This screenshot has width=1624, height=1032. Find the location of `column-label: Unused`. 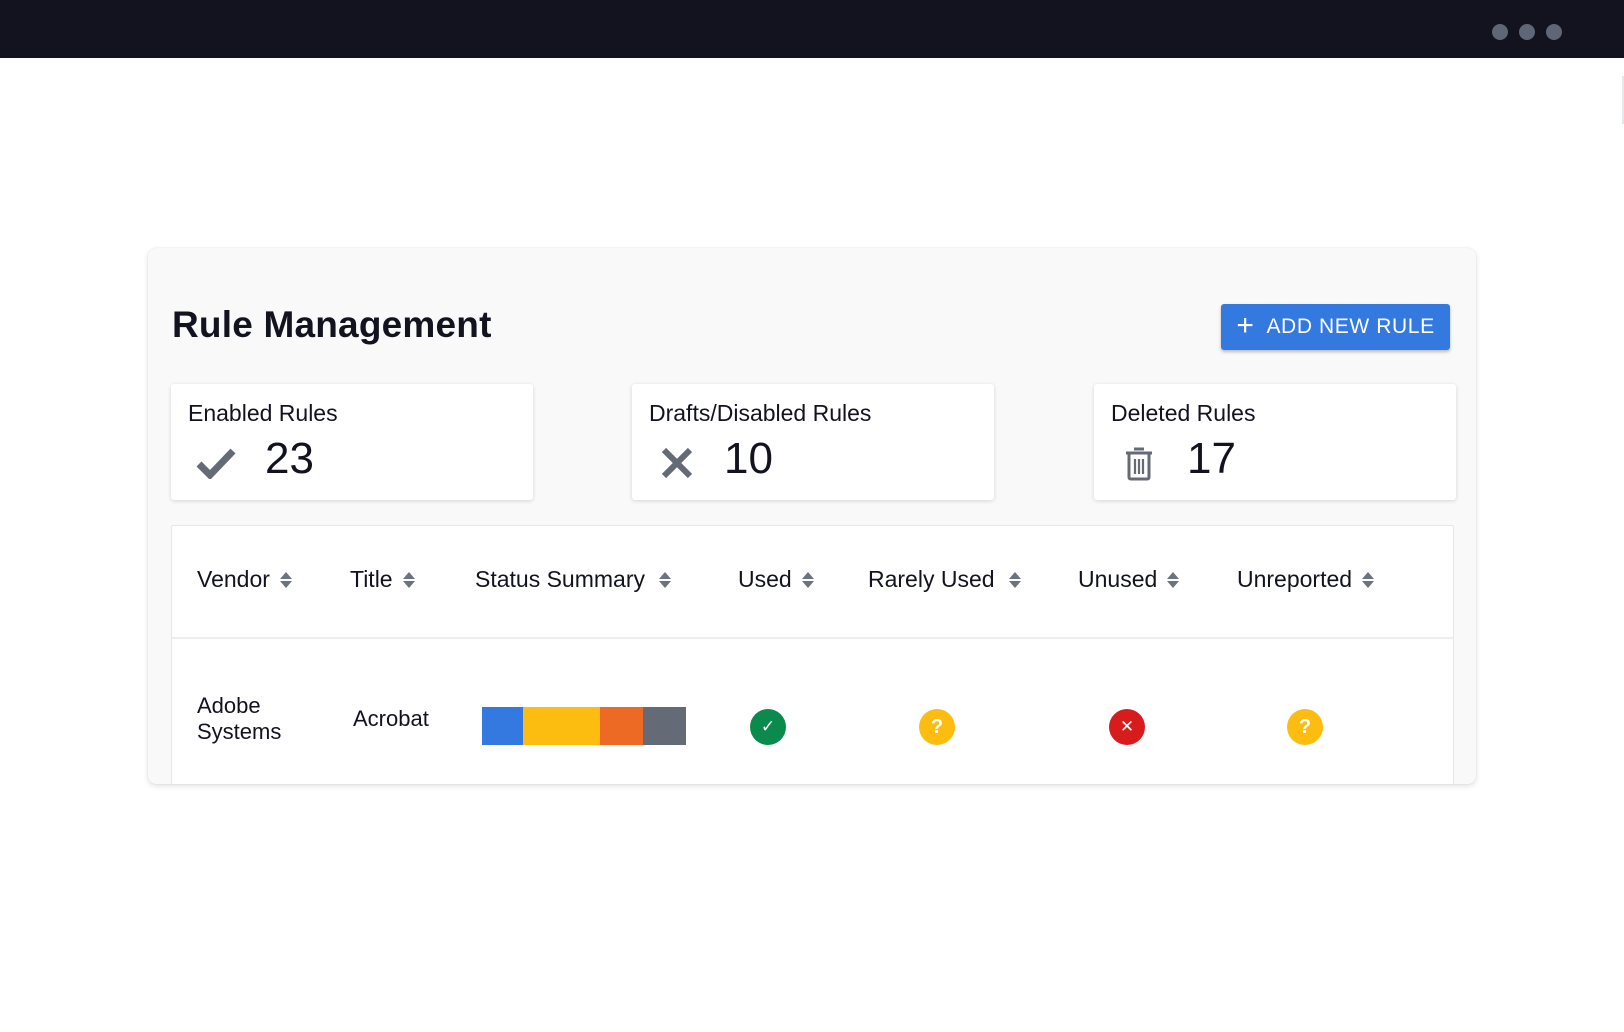

column-label: Unused is located at coordinates (1118, 579).